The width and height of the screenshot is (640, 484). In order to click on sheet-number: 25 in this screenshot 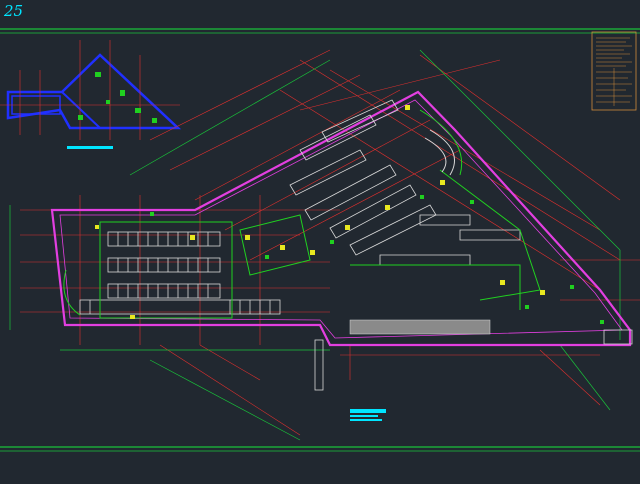, I will do `click(14, 11)`.